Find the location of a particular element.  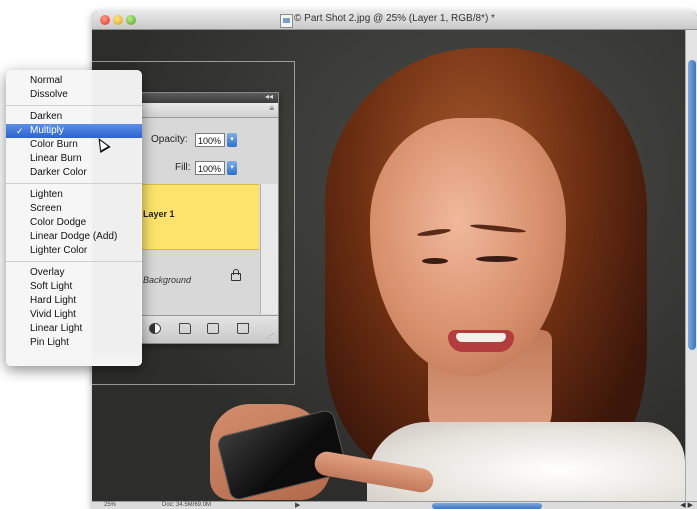

blend-mode-item: Linear Dodge (Add) is located at coordinates (74, 237).